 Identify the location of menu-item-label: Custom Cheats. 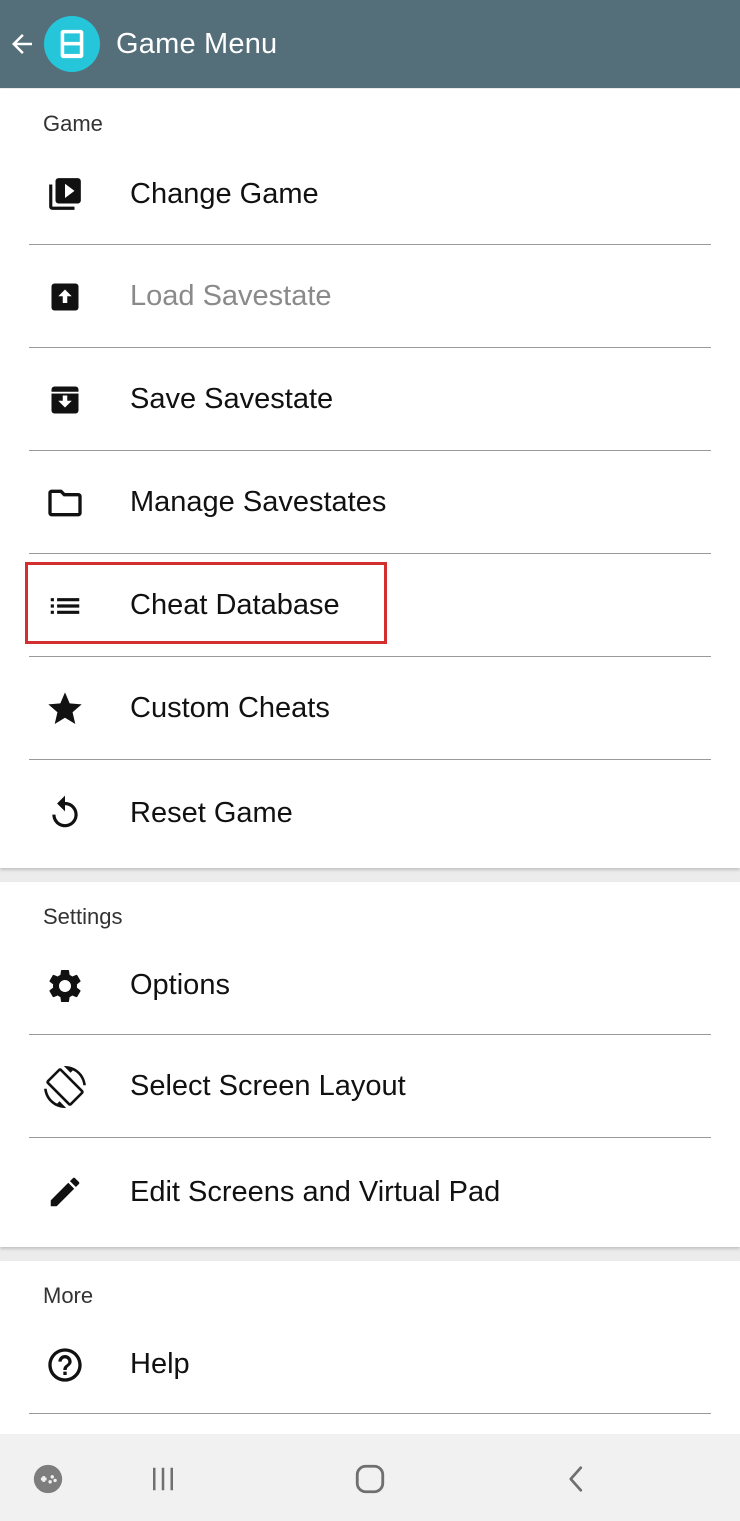
(230, 708).